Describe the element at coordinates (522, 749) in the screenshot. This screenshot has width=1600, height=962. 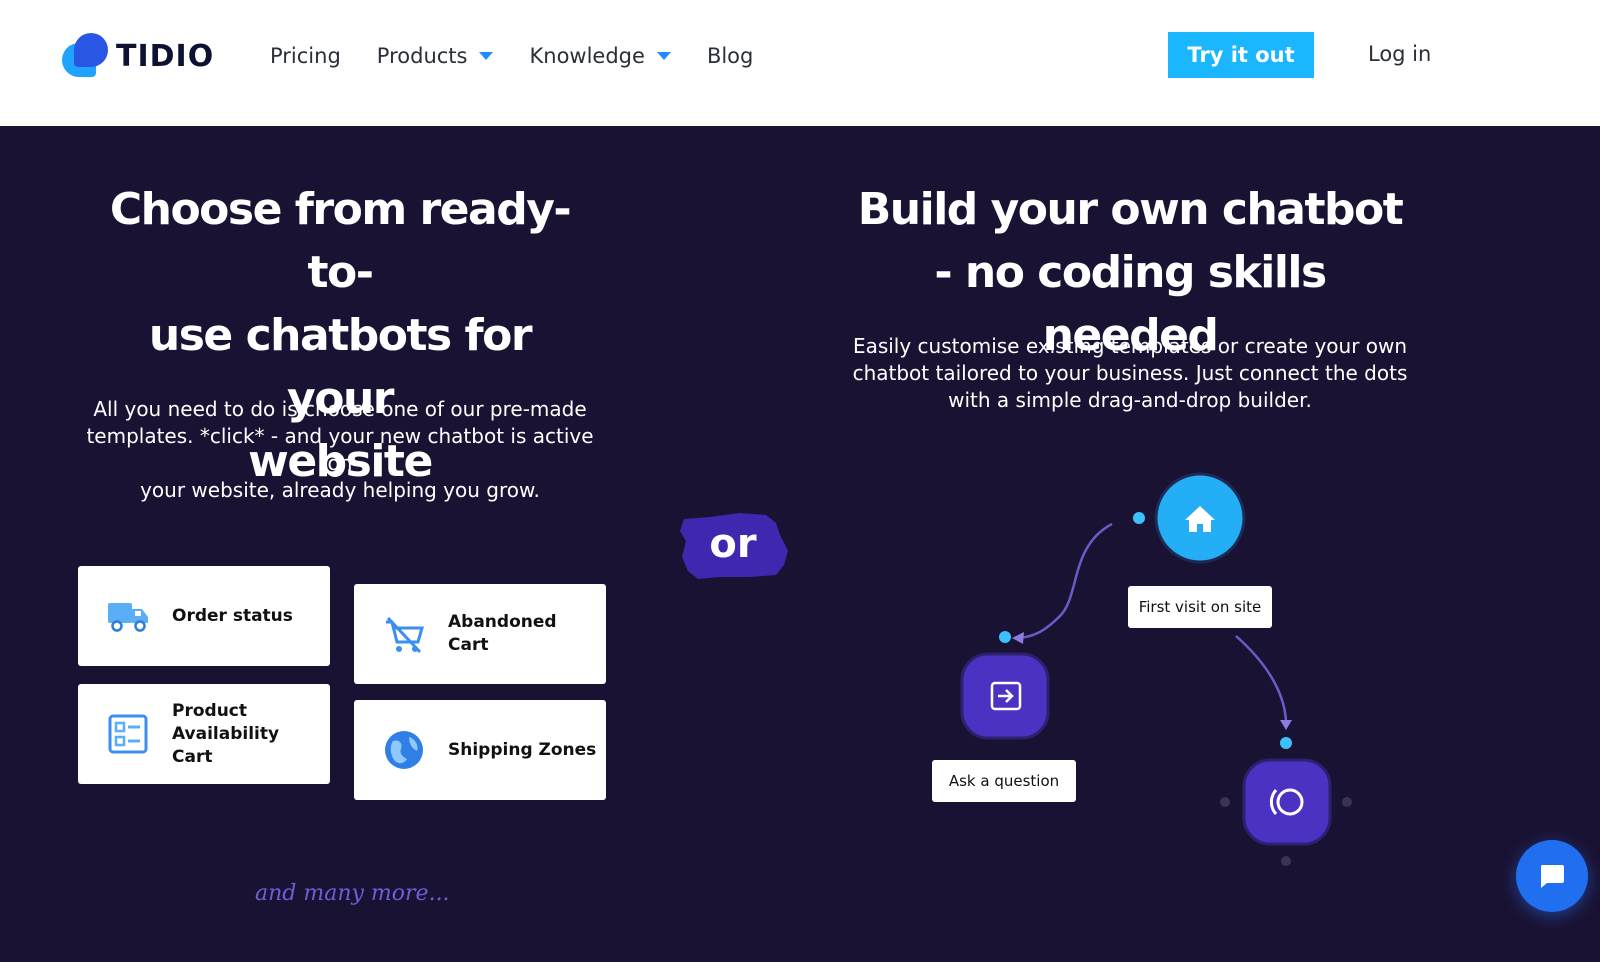
I see `template-card-label: Shipping Zones` at that location.